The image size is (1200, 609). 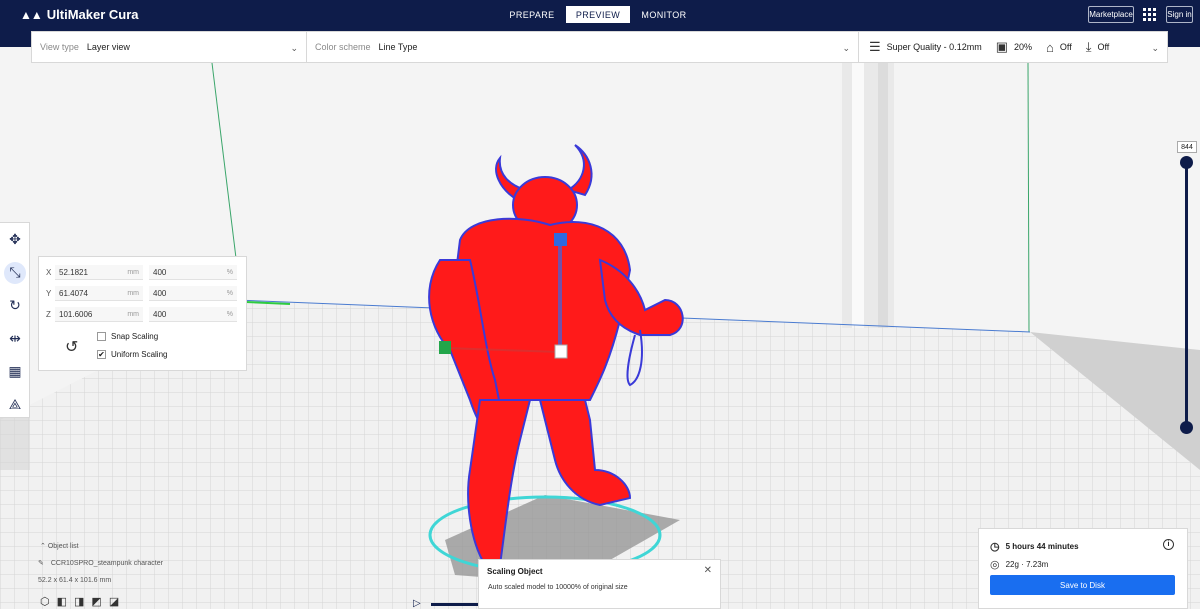 What do you see at coordinates (71, 347) in the screenshot?
I see `reset-scale-icon: ↺` at bounding box center [71, 347].